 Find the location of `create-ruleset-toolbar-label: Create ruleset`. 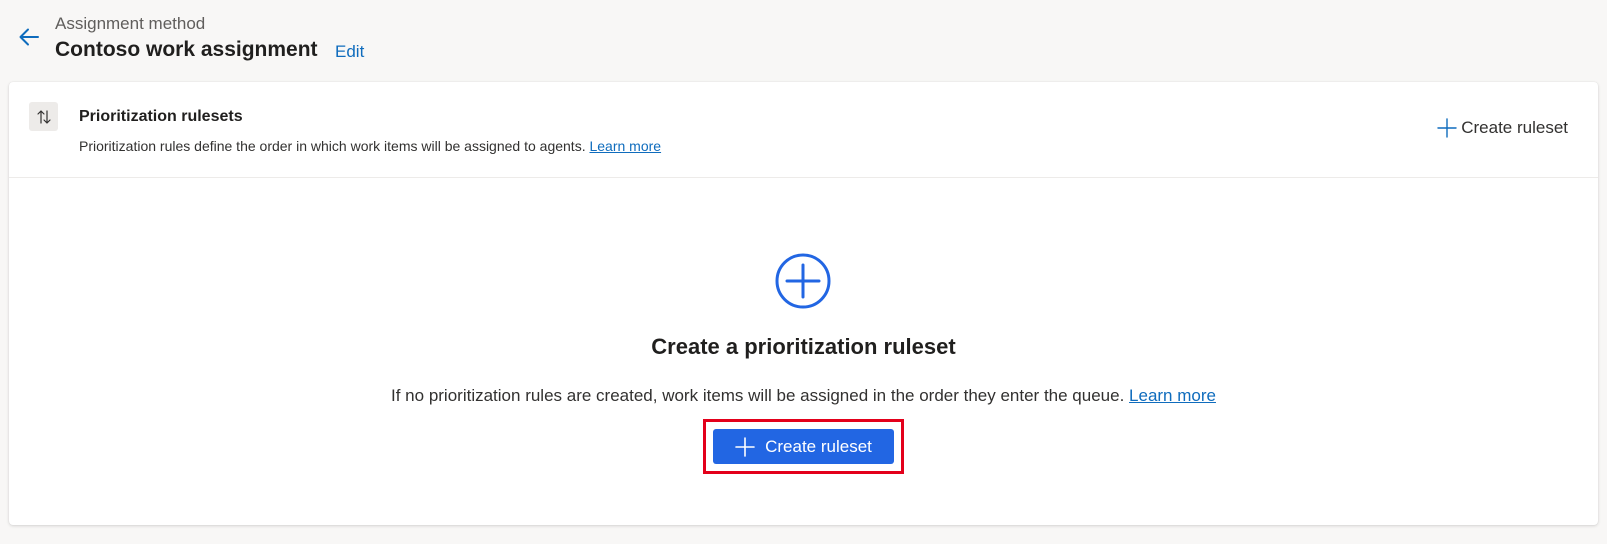

create-ruleset-toolbar-label: Create ruleset is located at coordinates (1514, 127).